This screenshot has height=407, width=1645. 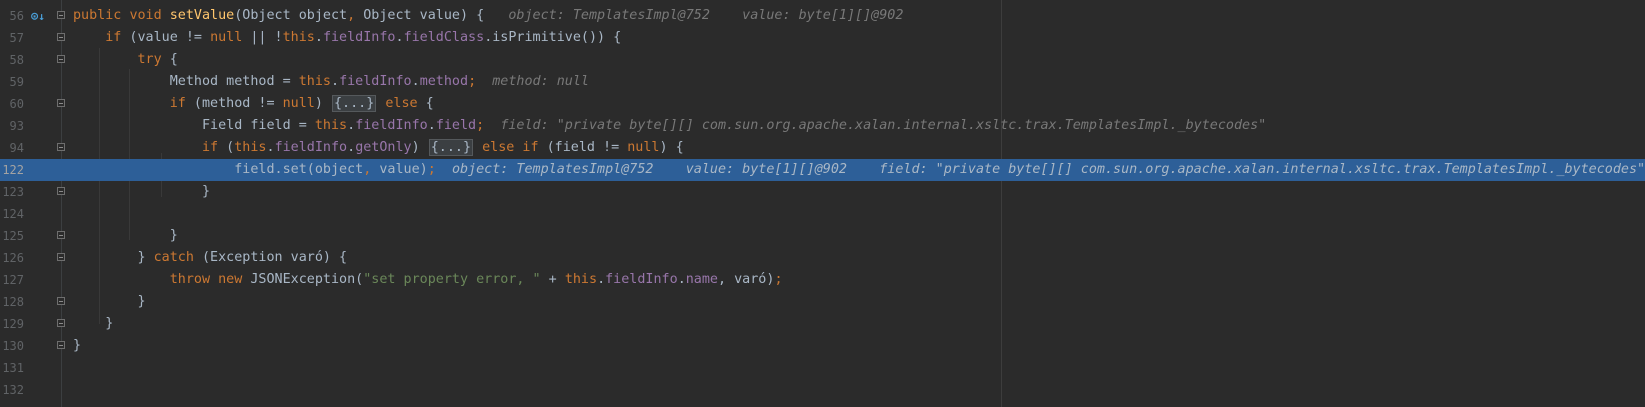 I want to click on override-breakpoint-icon: ⊙↓, so click(x=38, y=16).